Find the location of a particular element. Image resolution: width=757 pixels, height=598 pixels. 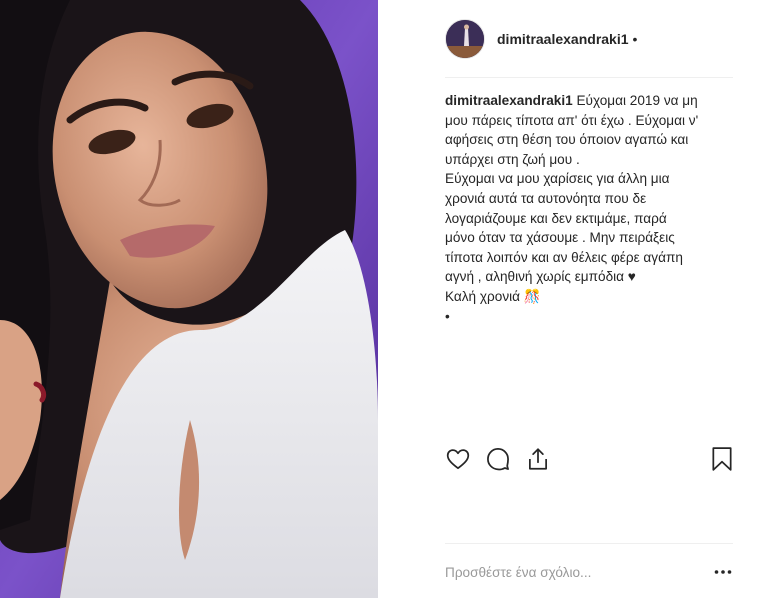

comment-icon is located at coordinates (498, 459).